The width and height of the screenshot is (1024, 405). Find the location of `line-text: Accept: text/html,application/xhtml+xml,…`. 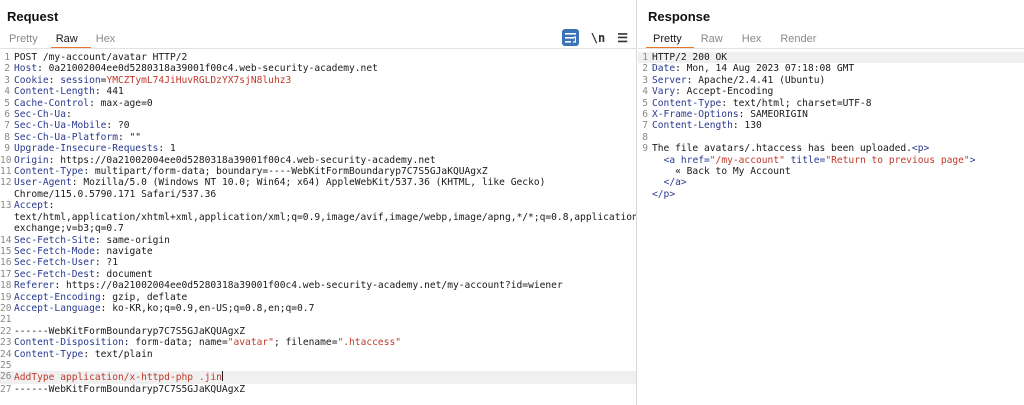

line-text: Accept: text/html,application/xhtml+xml,… is located at coordinates (325, 217).